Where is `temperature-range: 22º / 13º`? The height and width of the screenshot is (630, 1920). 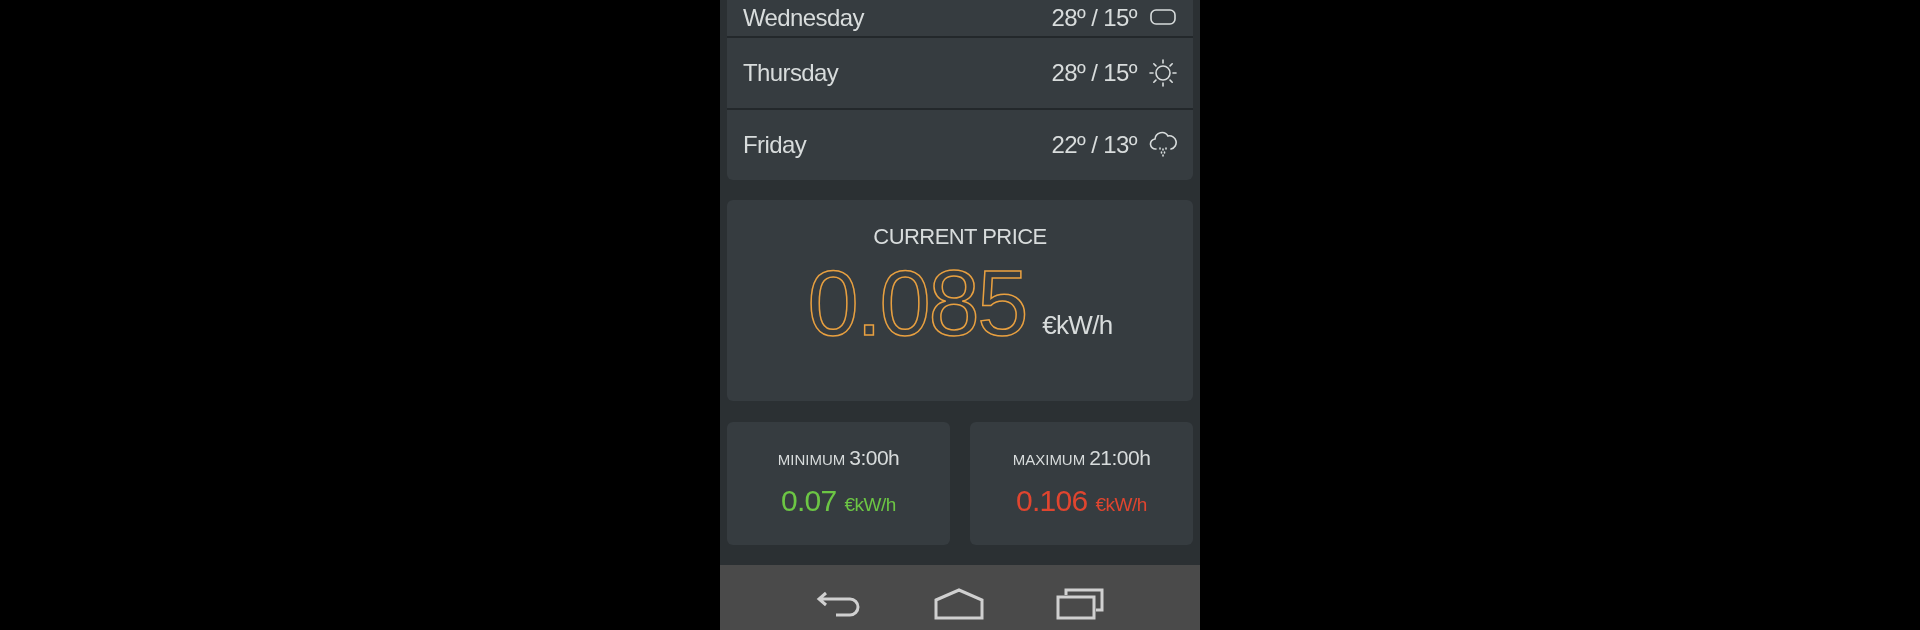 temperature-range: 22º / 13º is located at coordinates (1094, 145).